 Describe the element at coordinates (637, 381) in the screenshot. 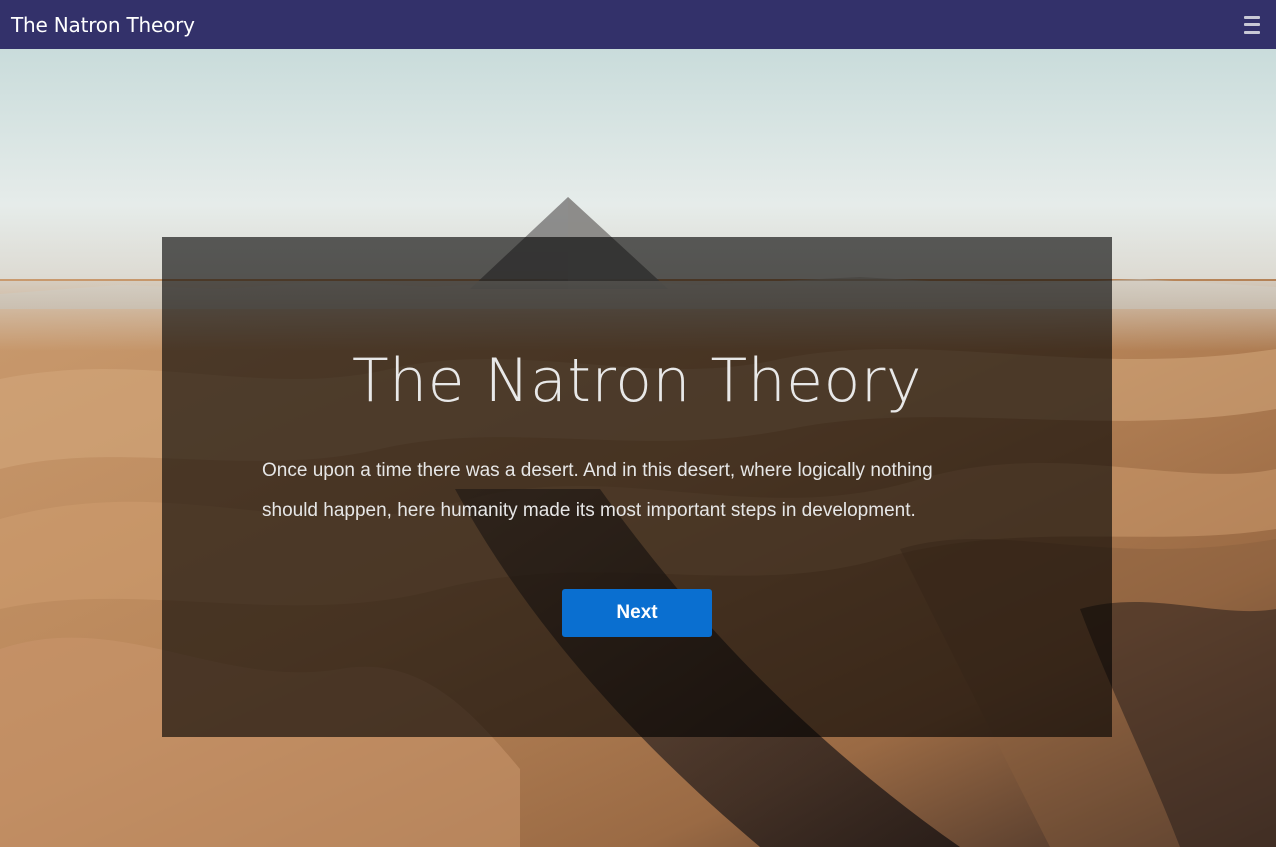

I see `hero-title: The Natron Theory` at that location.